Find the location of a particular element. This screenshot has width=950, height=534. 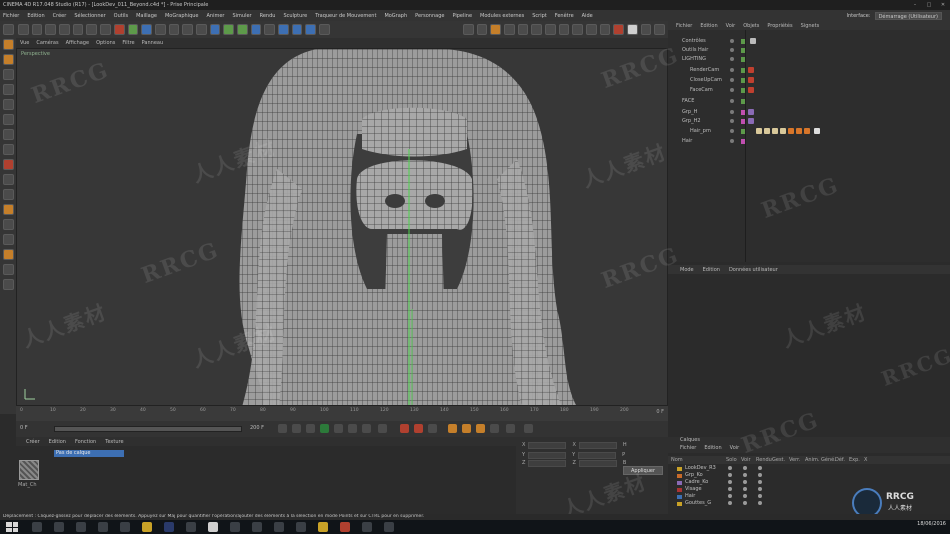

menu-select: Sélectionner is located at coordinates (89, 16).